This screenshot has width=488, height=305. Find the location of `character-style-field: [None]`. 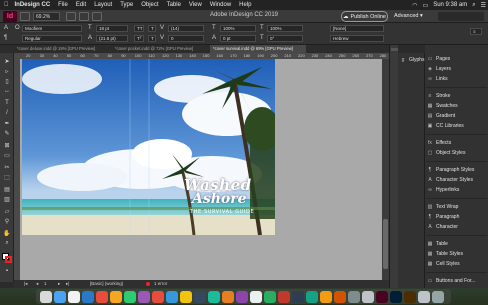

character-style-field: [None] is located at coordinates (357, 28).